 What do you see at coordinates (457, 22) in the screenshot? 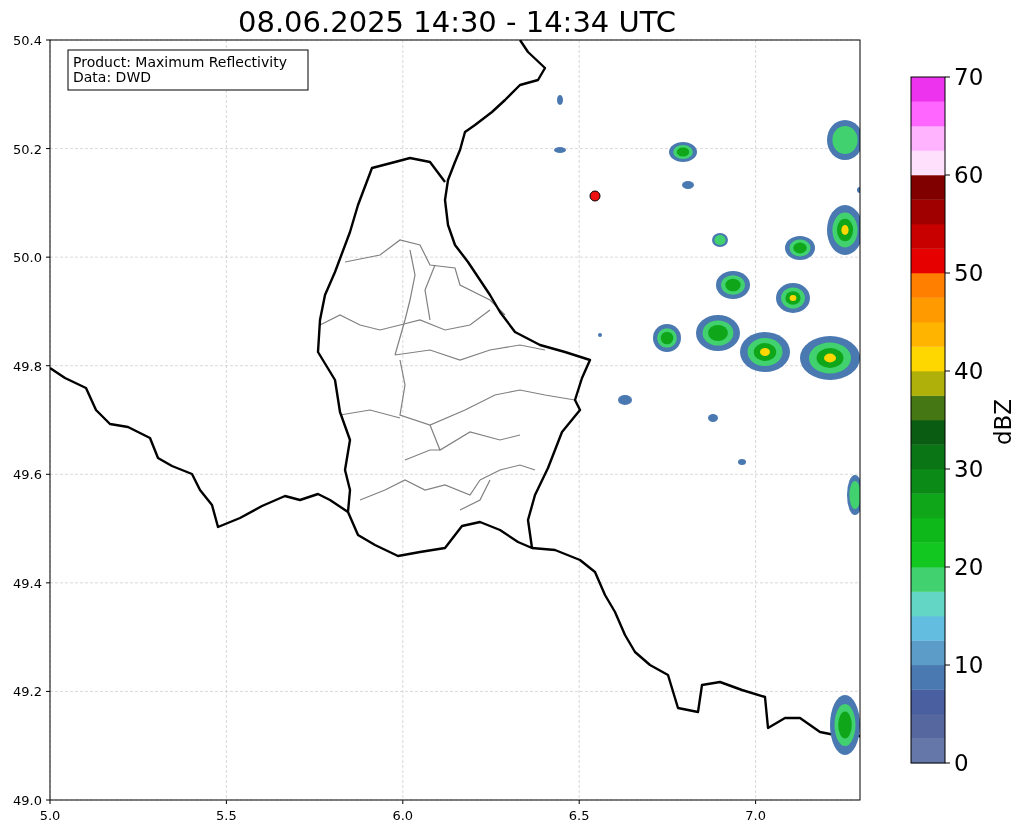
I see `chart-title: 08.06.2025 14:30 - 14:34 UTC` at bounding box center [457, 22].